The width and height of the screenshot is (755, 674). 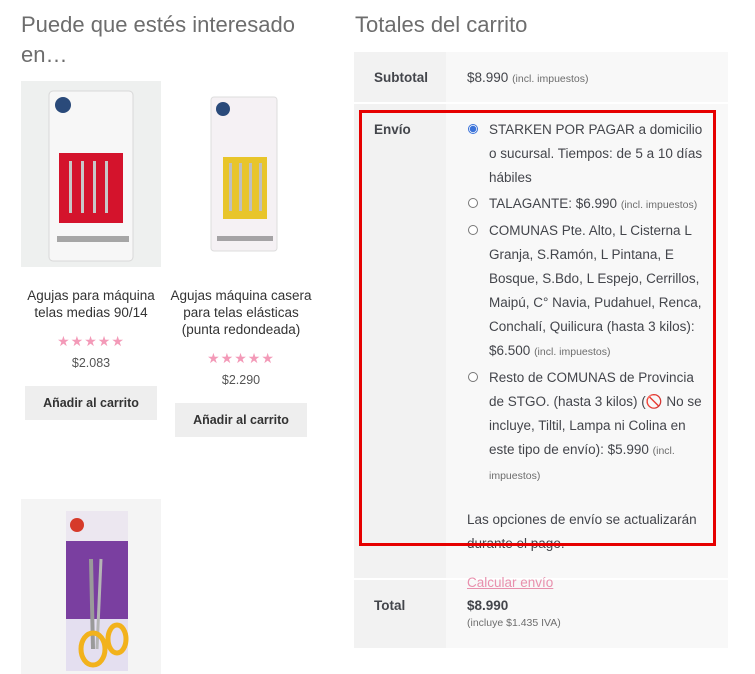 What do you see at coordinates (592, 77) in the screenshot?
I see `subtotal-value-cell: $8.990 (incl. impuestos)` at bounding box center [592, 77].